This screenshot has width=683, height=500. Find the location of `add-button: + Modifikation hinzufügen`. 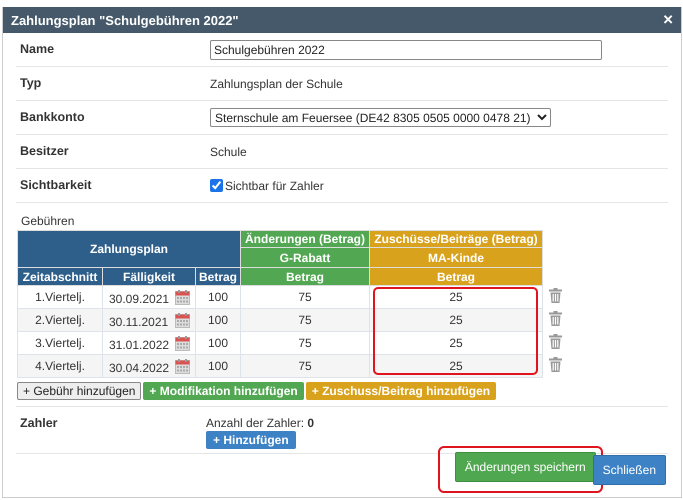

add-button: + Modifikation hinzufügen is located at coordinates (223, 391).